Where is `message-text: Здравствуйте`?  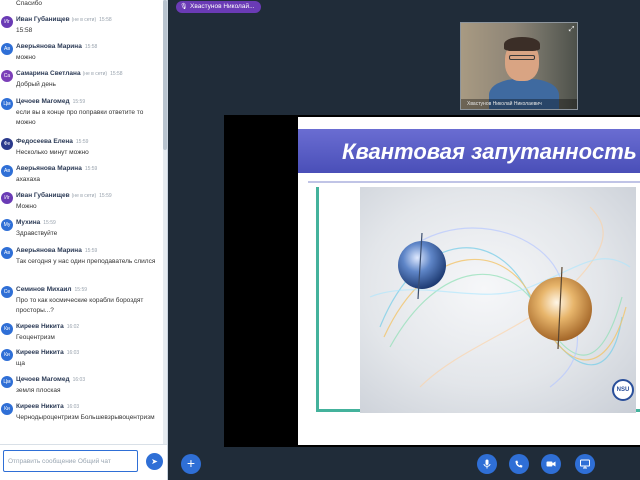 message-text: Здравствуйте is located at coordinates (37, 233).